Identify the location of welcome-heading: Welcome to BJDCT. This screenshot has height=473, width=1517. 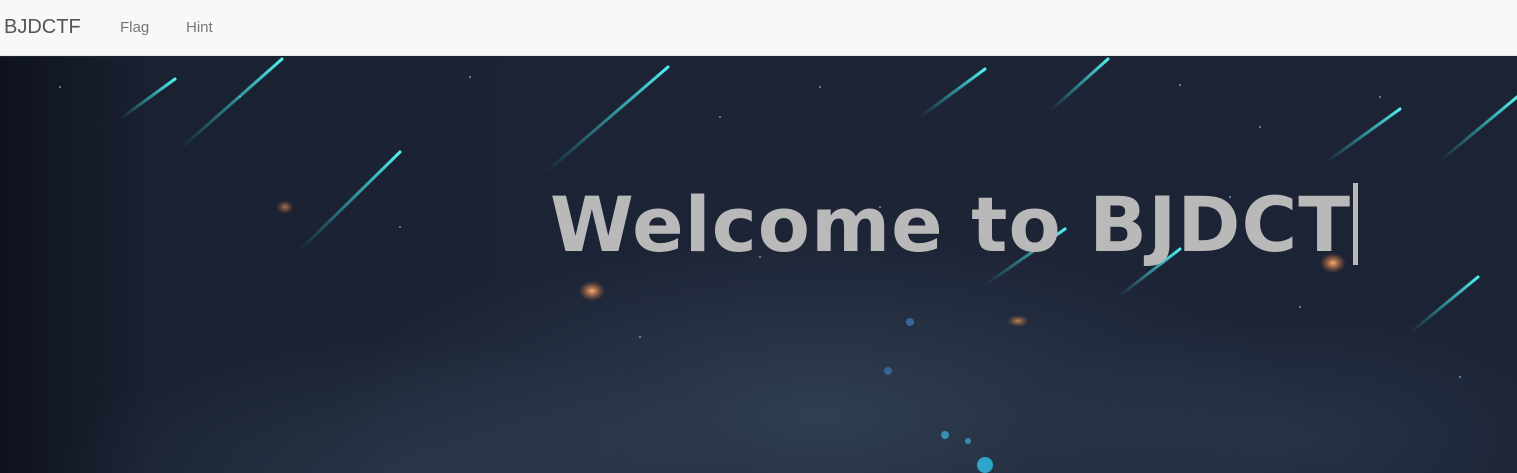
(954, 225).